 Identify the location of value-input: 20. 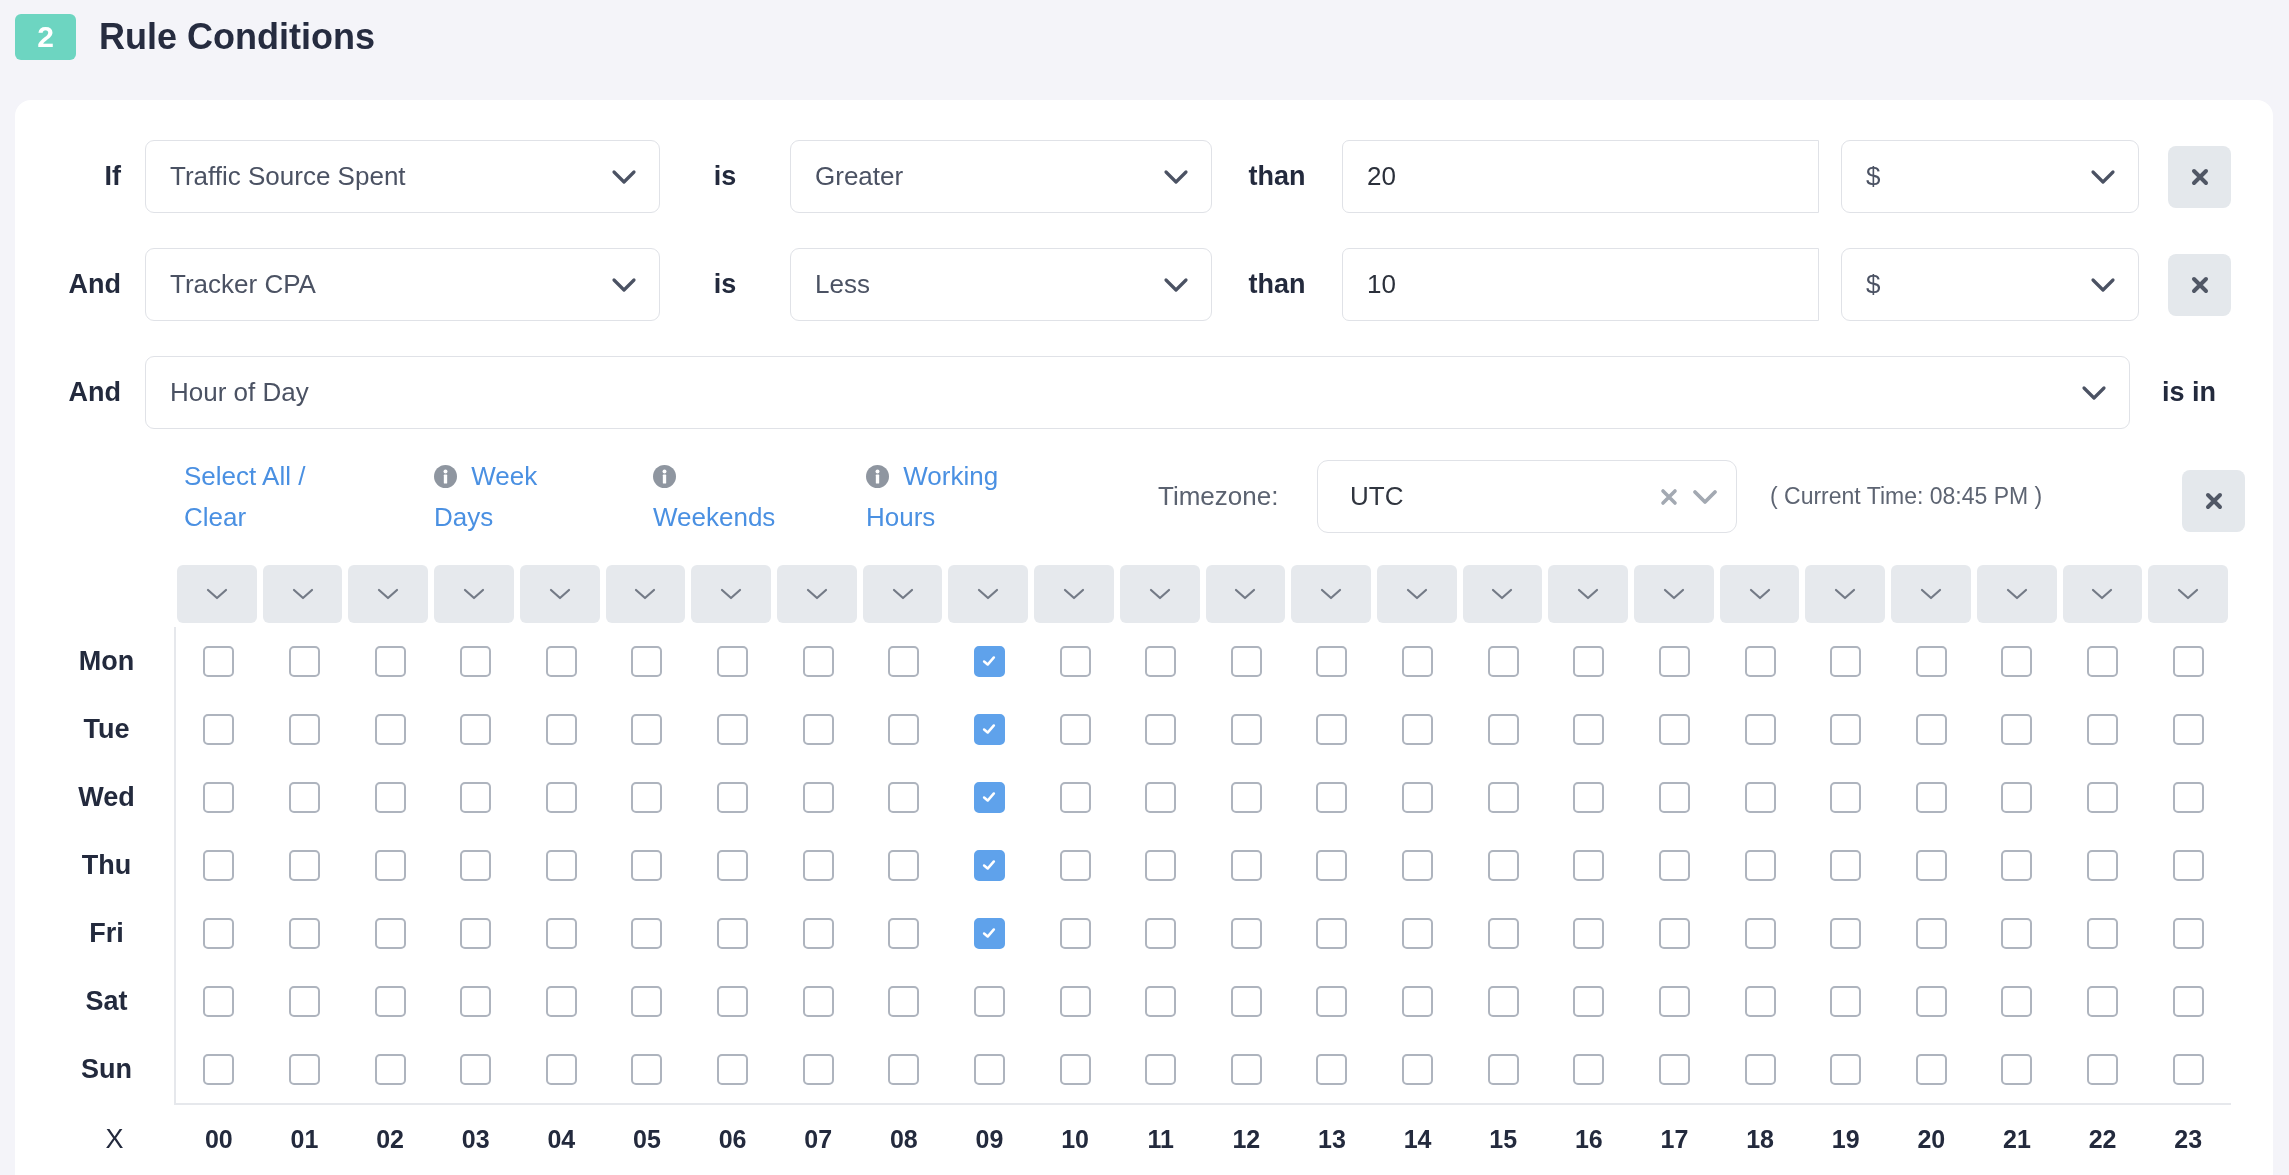
(1580, 176).